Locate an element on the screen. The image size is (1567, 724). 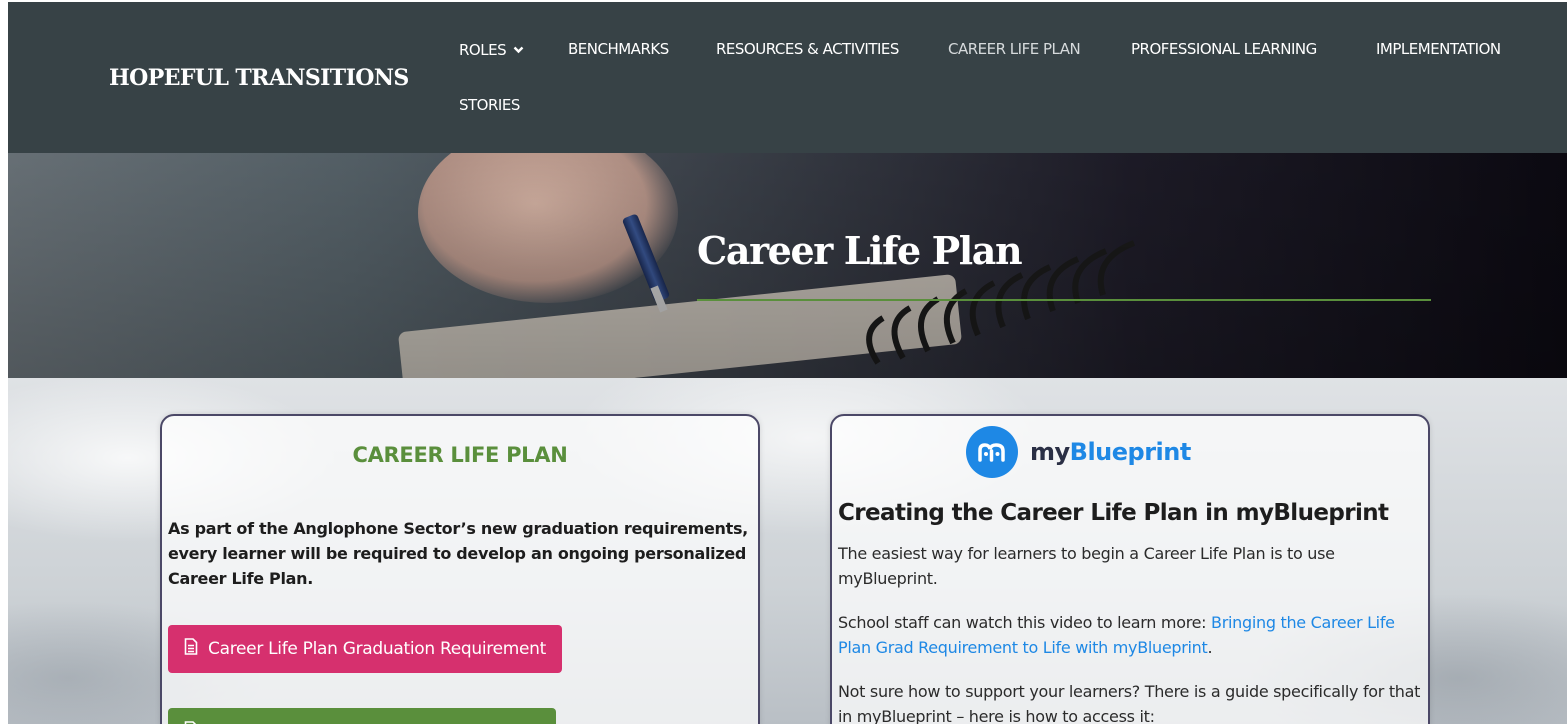
myblueprint-wordmark: myBlueprint is located at coordinates (1110, 452).